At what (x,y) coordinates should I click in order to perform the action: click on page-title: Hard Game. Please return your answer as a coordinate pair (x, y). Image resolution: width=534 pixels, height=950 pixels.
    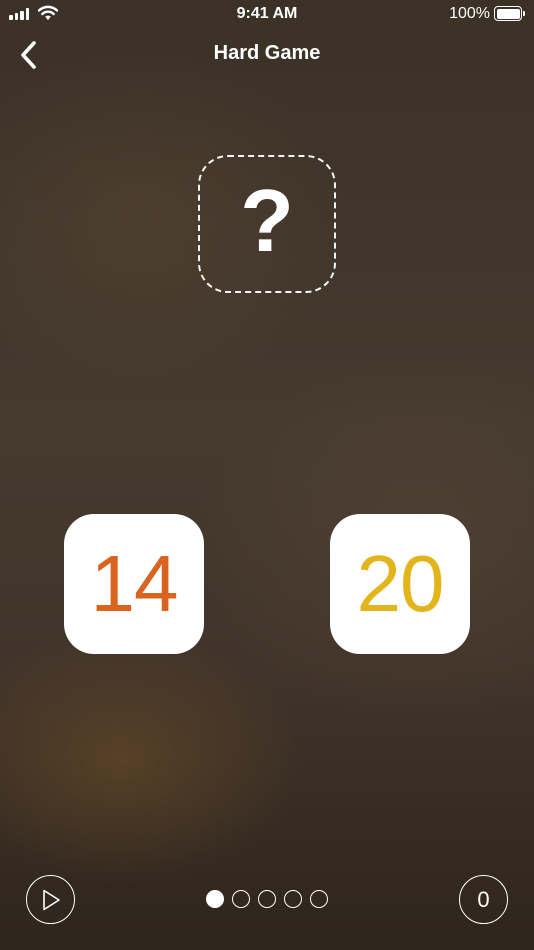
    Looking at the image, I should click on (267, 53).